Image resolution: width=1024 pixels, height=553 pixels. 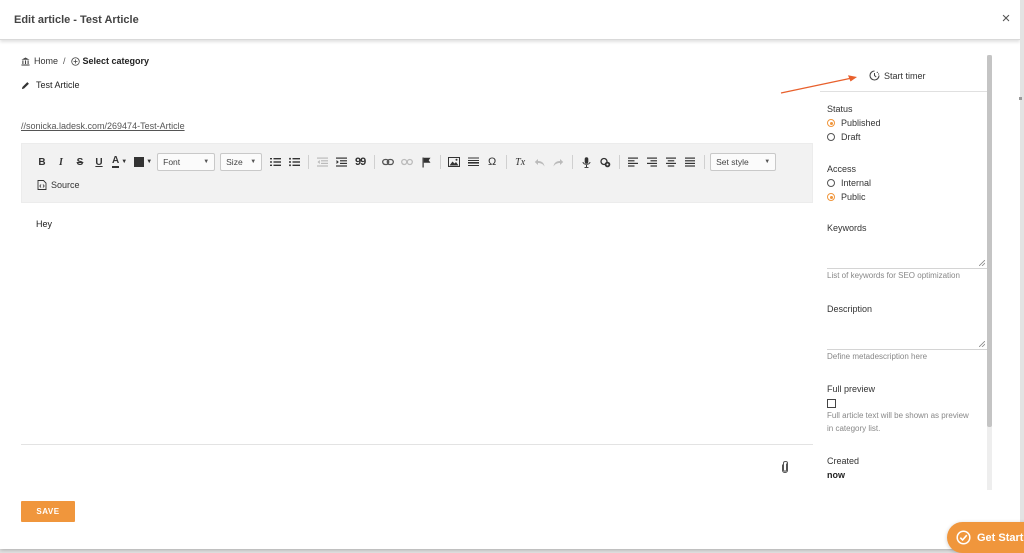 I want to click on text-color-button: A ▼, so click(x=119, y=162).